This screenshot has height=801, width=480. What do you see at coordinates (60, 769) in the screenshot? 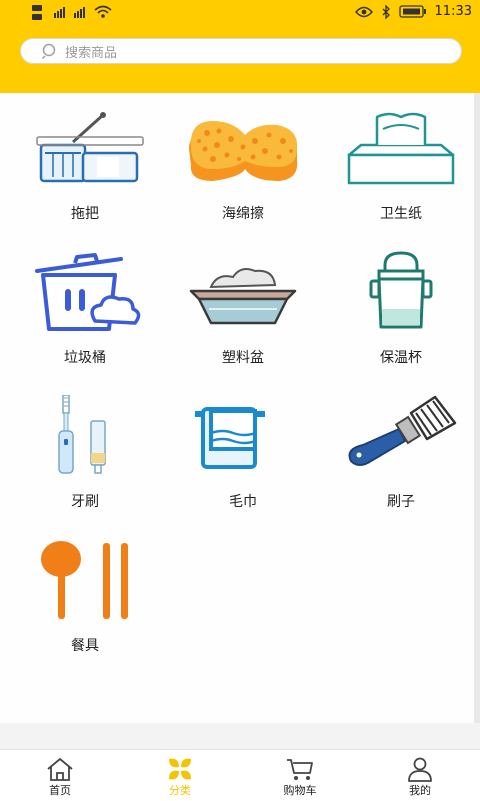
I see `home-icon` at bounding box center [60, 769].